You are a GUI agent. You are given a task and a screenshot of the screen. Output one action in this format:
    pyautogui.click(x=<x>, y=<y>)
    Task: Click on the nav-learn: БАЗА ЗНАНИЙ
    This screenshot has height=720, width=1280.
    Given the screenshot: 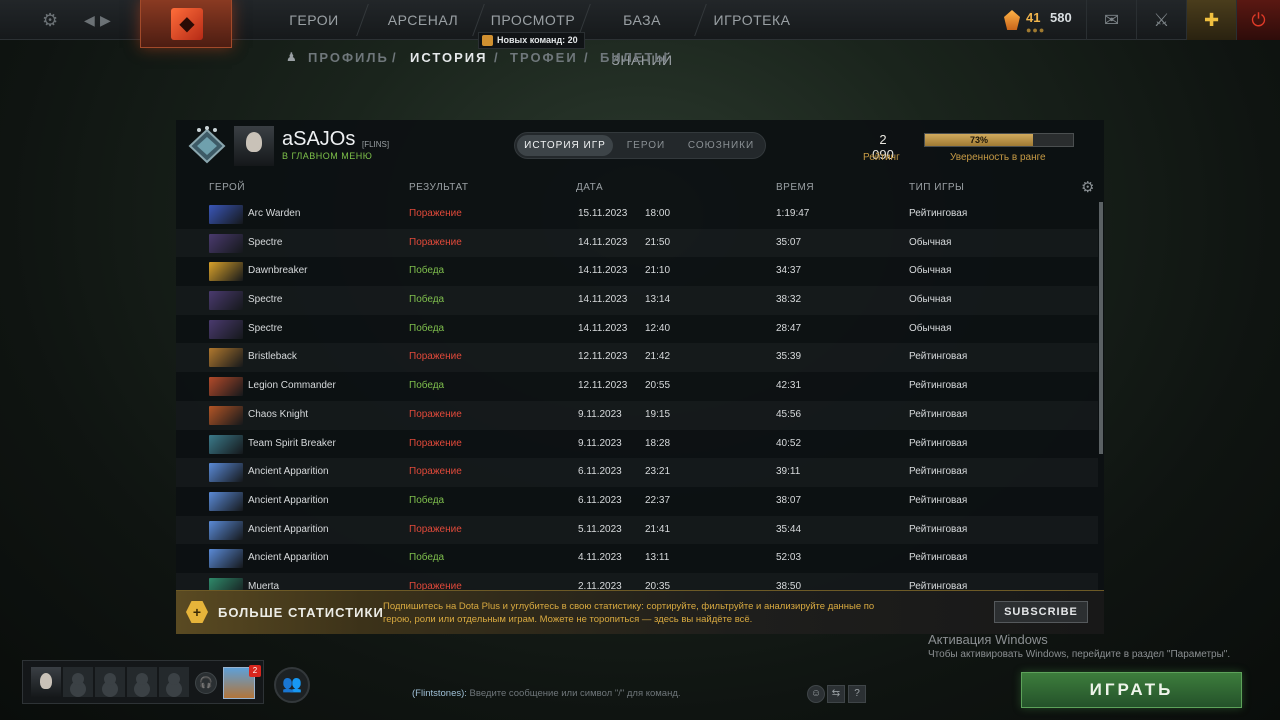 What is the action you would take?
    pyautogui.click(x=642, y=34)
    